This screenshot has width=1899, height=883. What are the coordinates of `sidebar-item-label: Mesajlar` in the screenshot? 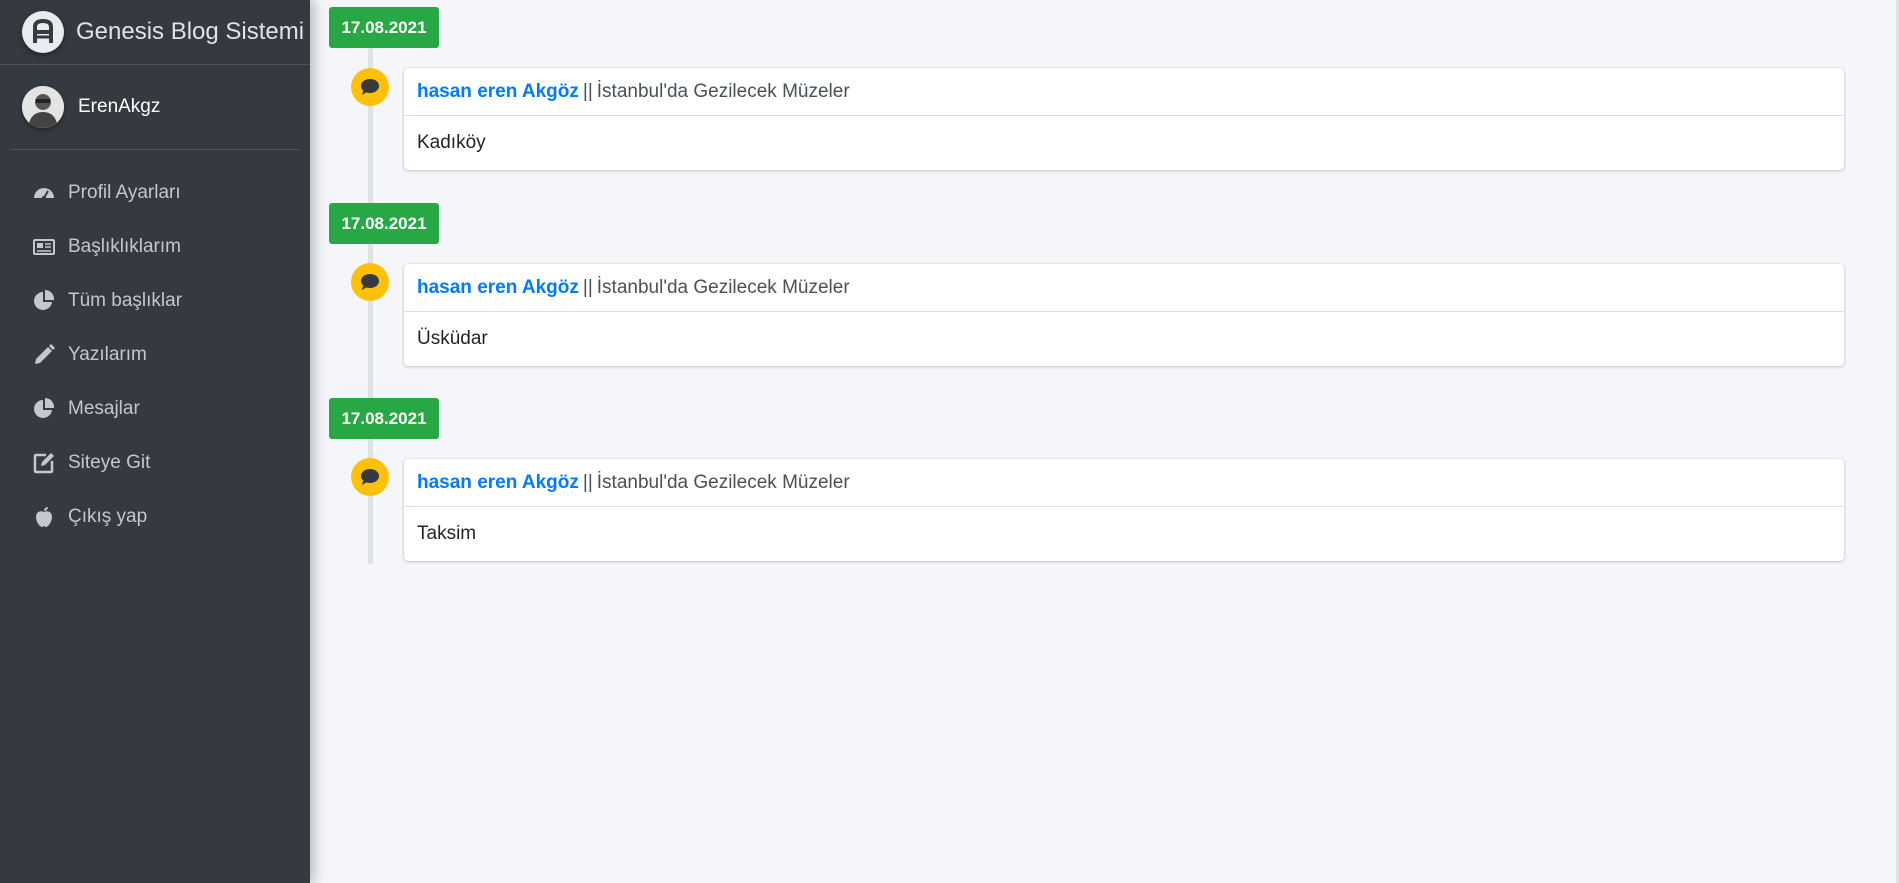 It's located at (104, 408).